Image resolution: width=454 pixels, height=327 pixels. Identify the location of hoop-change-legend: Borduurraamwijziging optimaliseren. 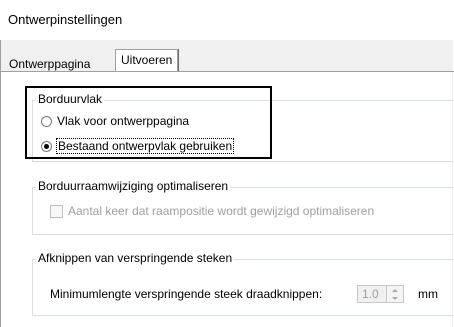
(133, 186).